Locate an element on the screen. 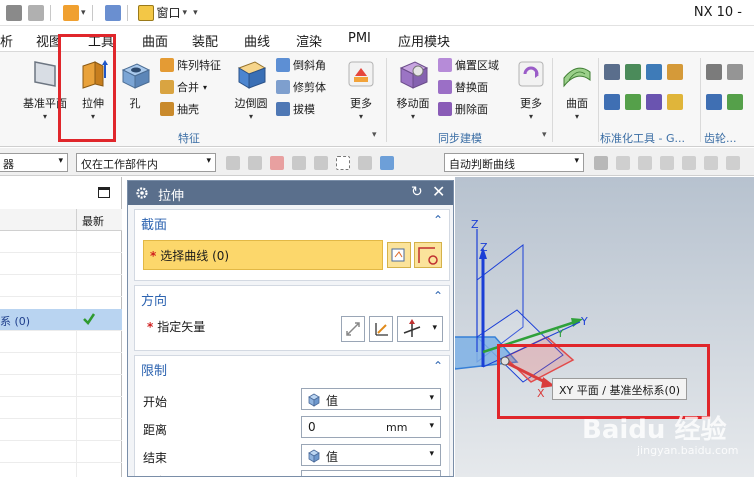 The height and width of the screenshot is (477, 754). delete-face-button: 删除面 is located at coordinates (463, 109).